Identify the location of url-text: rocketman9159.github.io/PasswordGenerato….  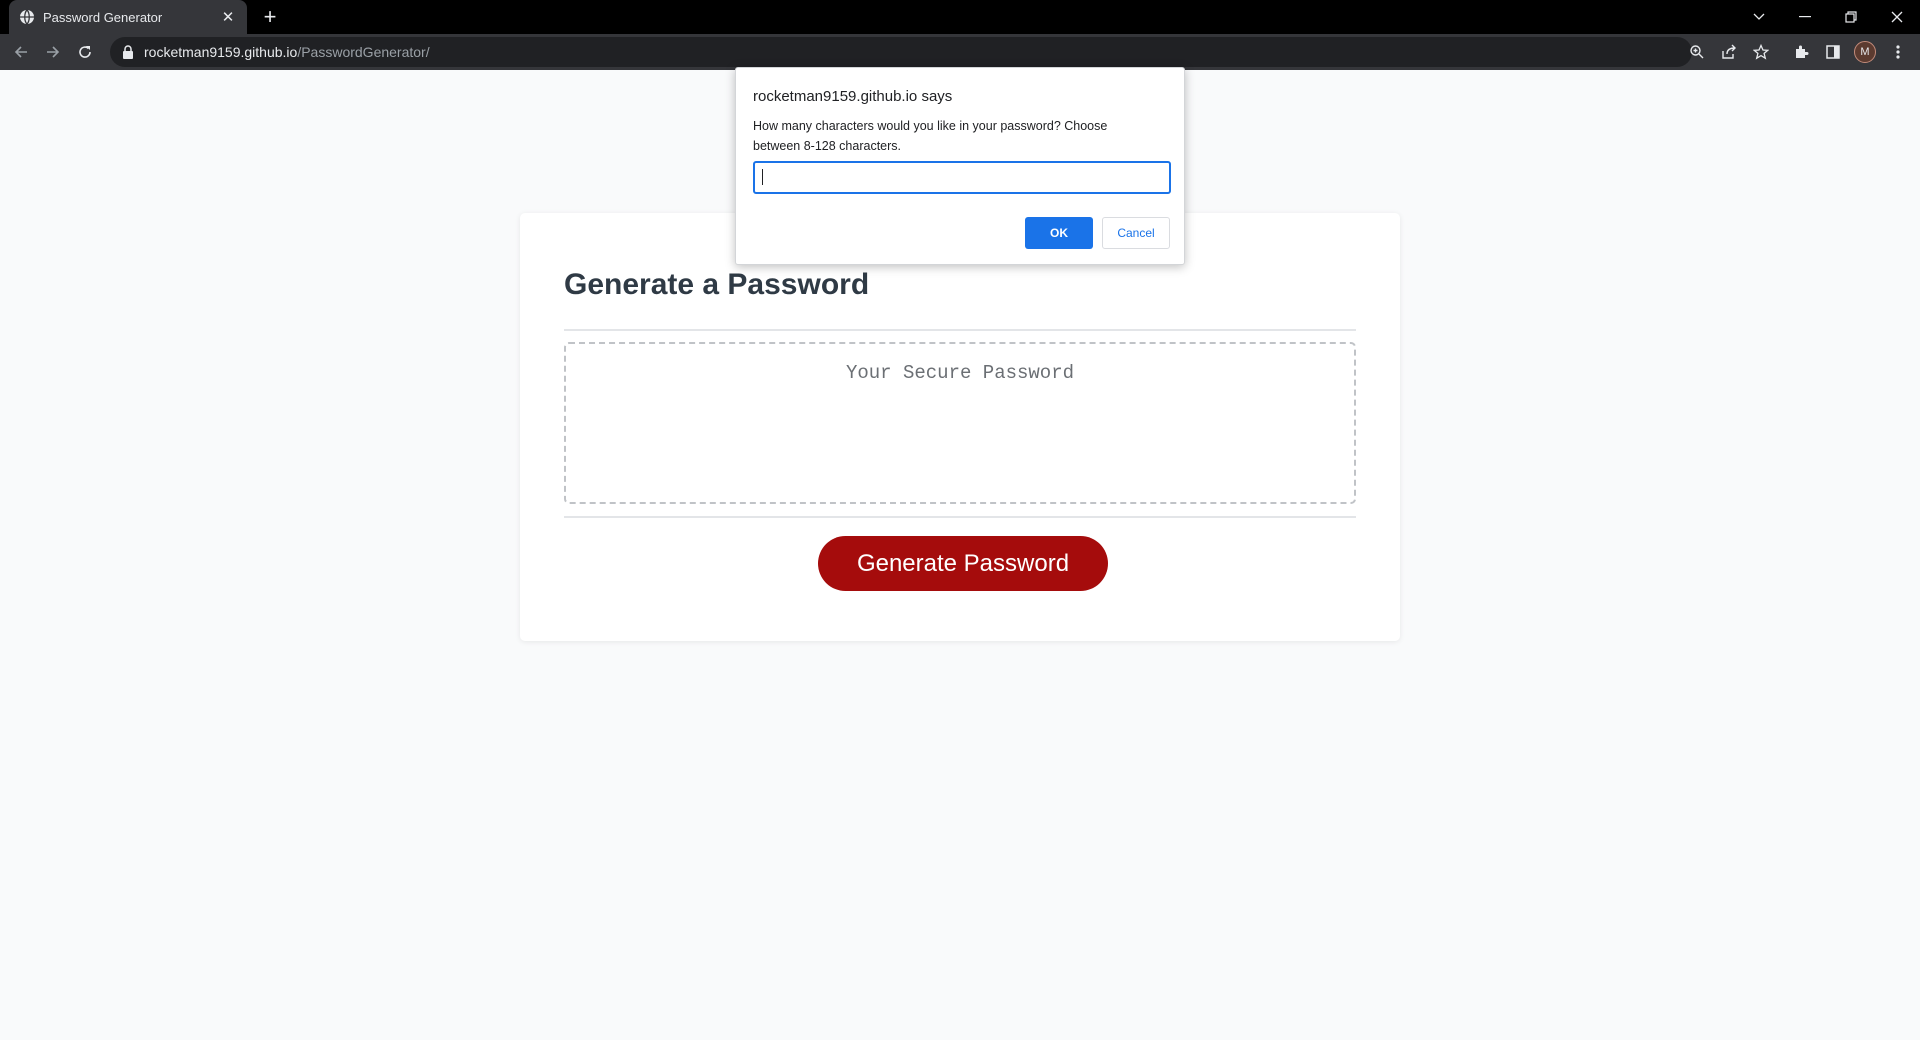
(287, 52).